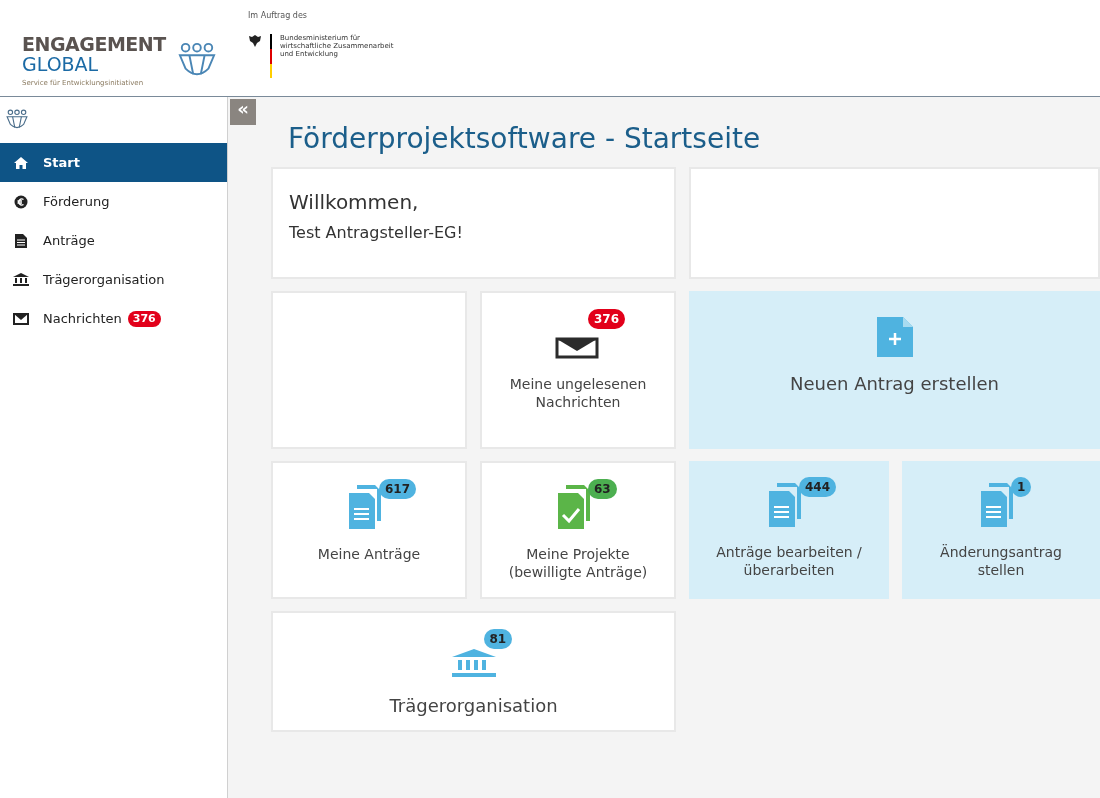 The width and height of the screenshot is (1100, 798). Describe the element at coordinates (376, 233) in the screenshot. I see `user-name: Test Antragsteller-EG!` at that location.